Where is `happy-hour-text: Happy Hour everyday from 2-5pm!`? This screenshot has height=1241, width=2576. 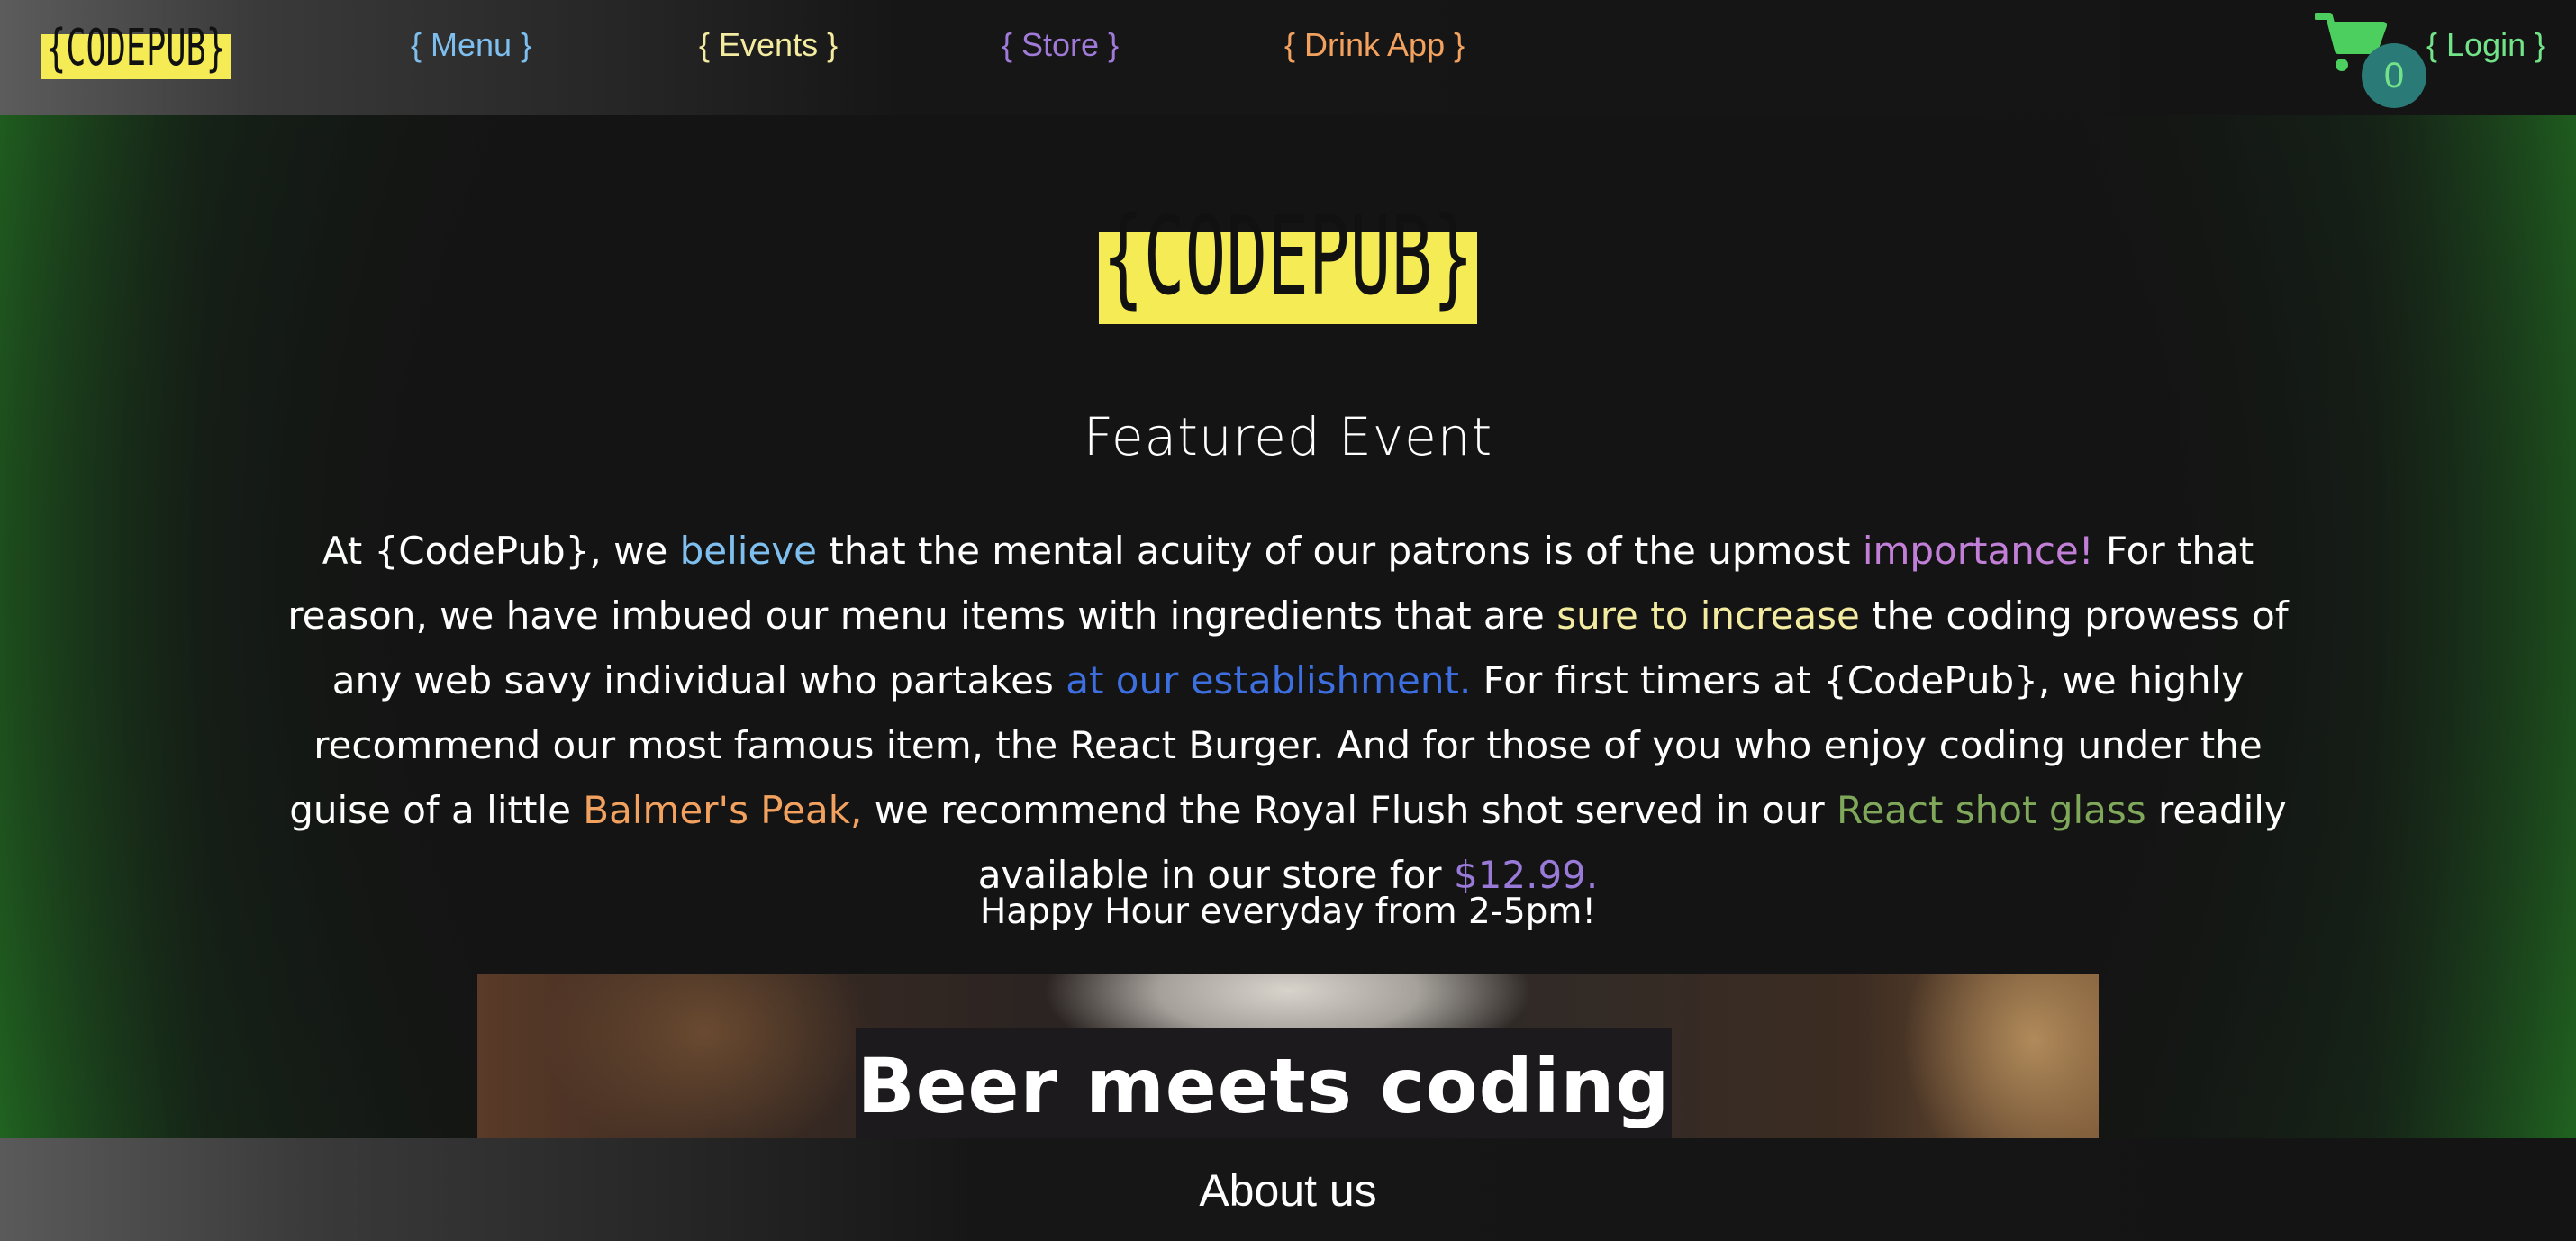
happy-hour-text: Happy Hour everyday from 2-5pm! is located at coordinates (1288, 912).